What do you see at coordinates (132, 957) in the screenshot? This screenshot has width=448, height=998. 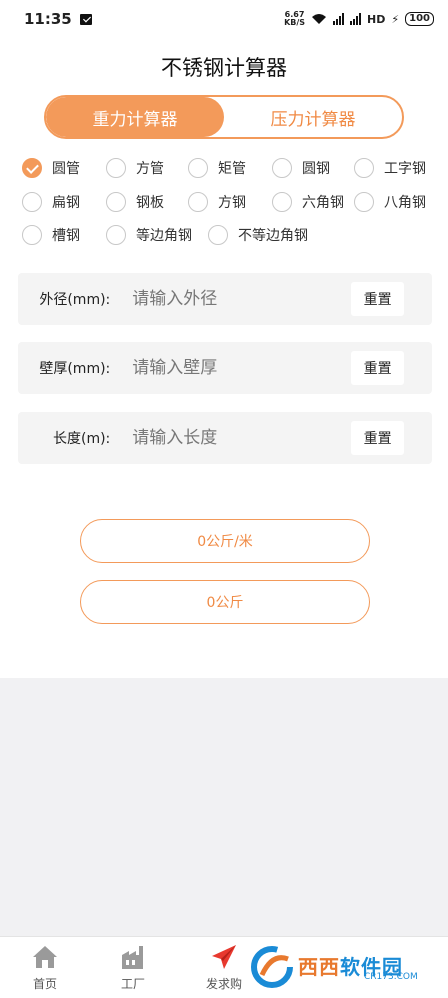 I see `factory-icon` at bounding box center [132, 957].